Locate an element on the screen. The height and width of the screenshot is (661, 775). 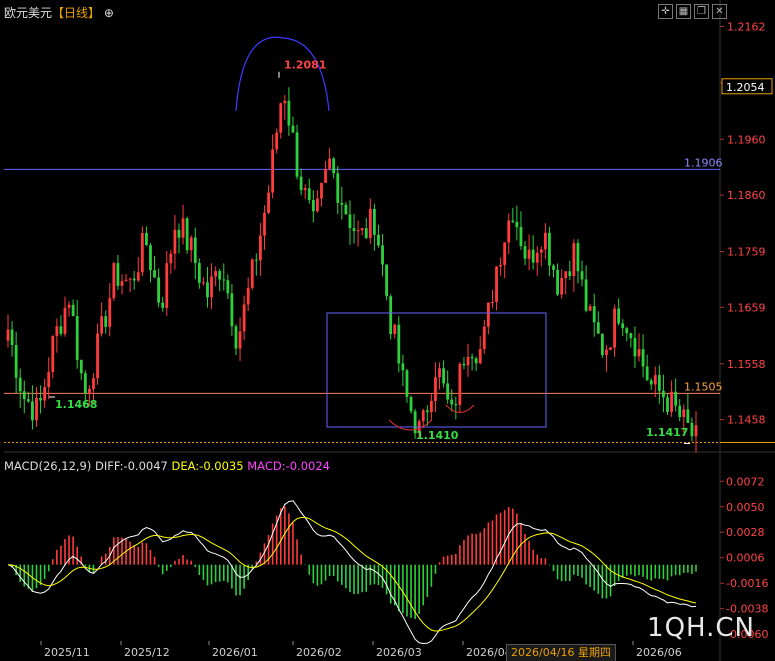
target-icon: ⊕ is located at coordinates (109, 13).